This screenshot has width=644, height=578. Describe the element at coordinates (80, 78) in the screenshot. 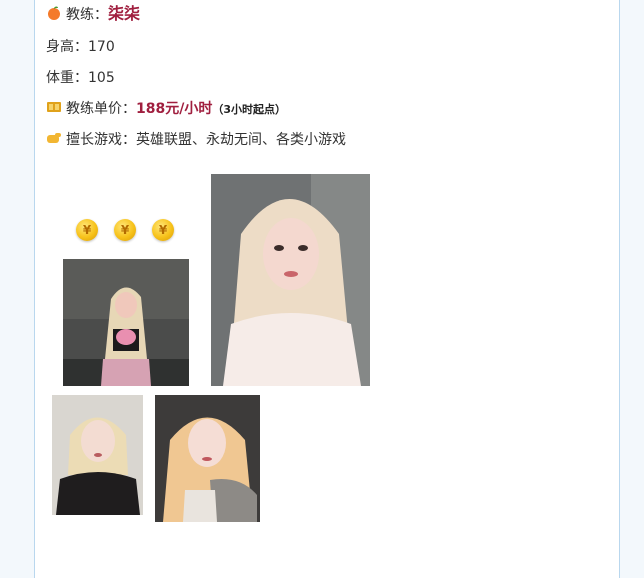

I see `weight-row: 体重：105` at that location.